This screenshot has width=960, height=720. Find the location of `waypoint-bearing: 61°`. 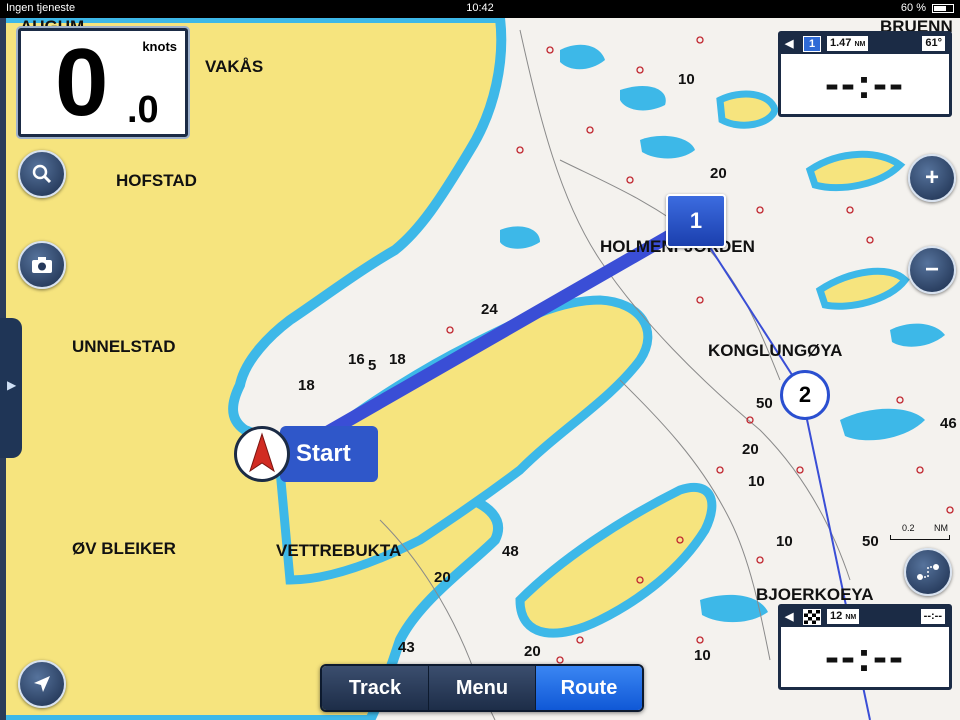

waypoint-bearing: 61° is located at coordinates (933, 43).